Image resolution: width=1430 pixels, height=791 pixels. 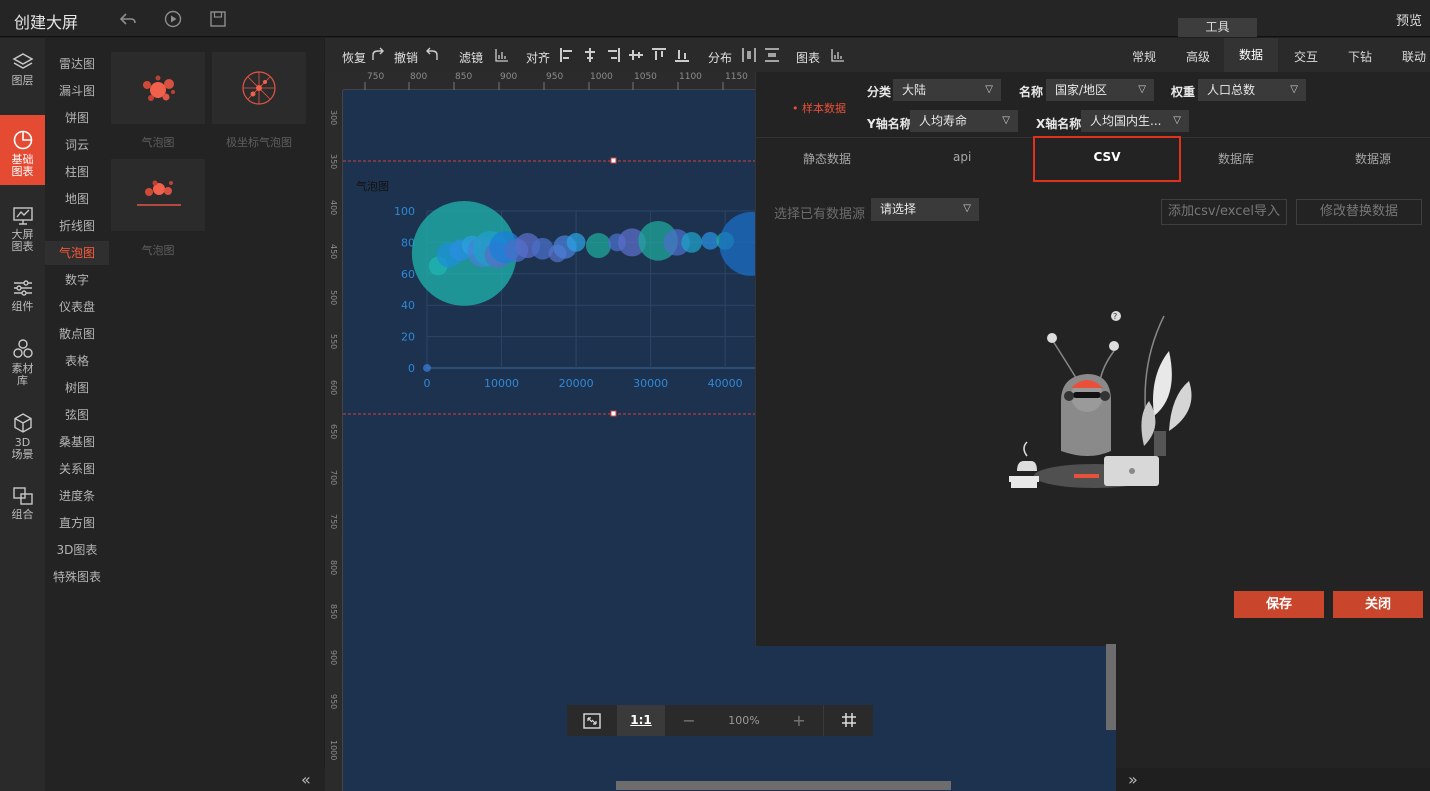 I want to click on rail-item-dashboard-charts: 大屏图表, so click(x=22, y=232).